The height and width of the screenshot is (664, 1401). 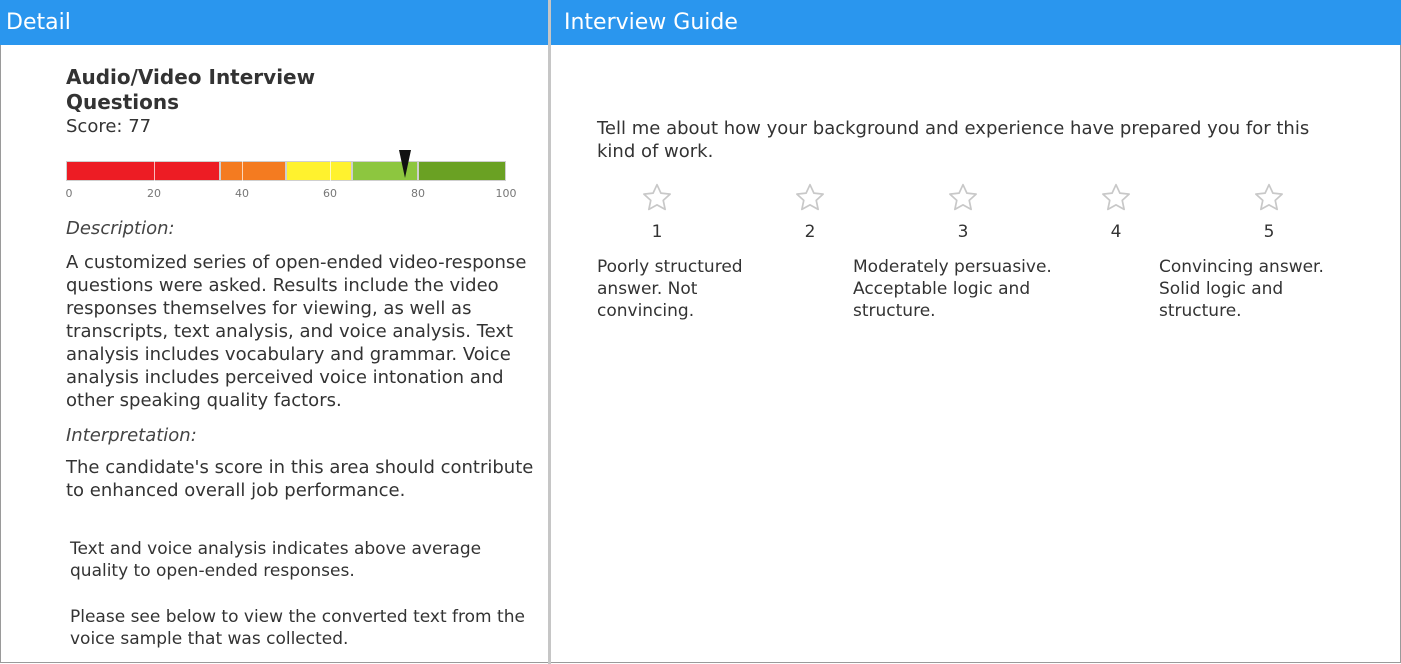 I want to click on description-label: Description:, so click(x=120, y=228).